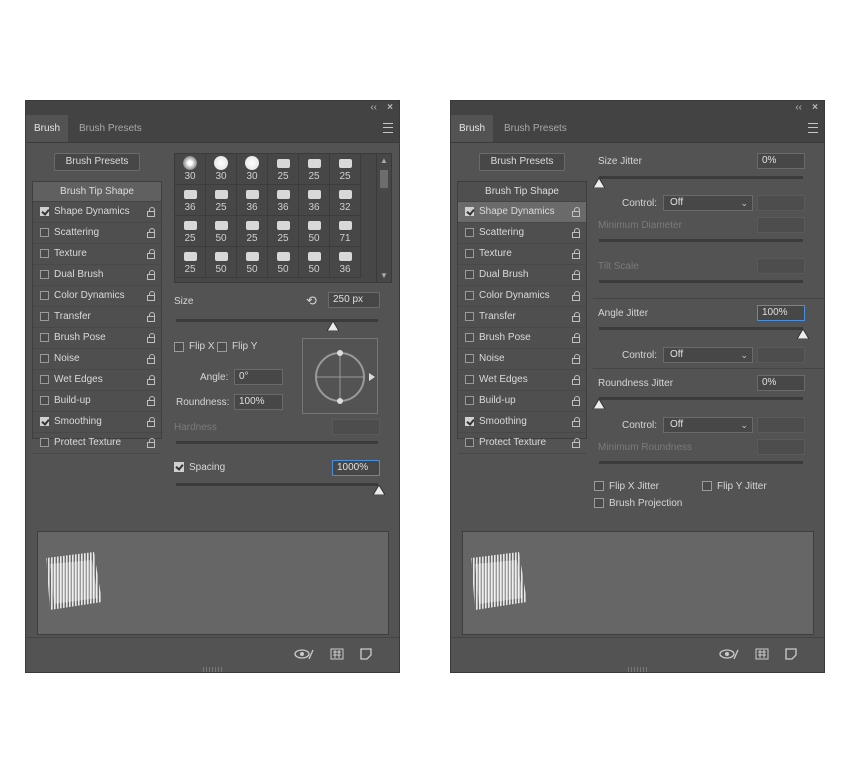 Image resolution: width=850 pixels, height=773 pixels. What do you see at coordinates (599, 404) in the screenshot?
I see `roundness-jitter-knob` at bounding box center [599, 404].